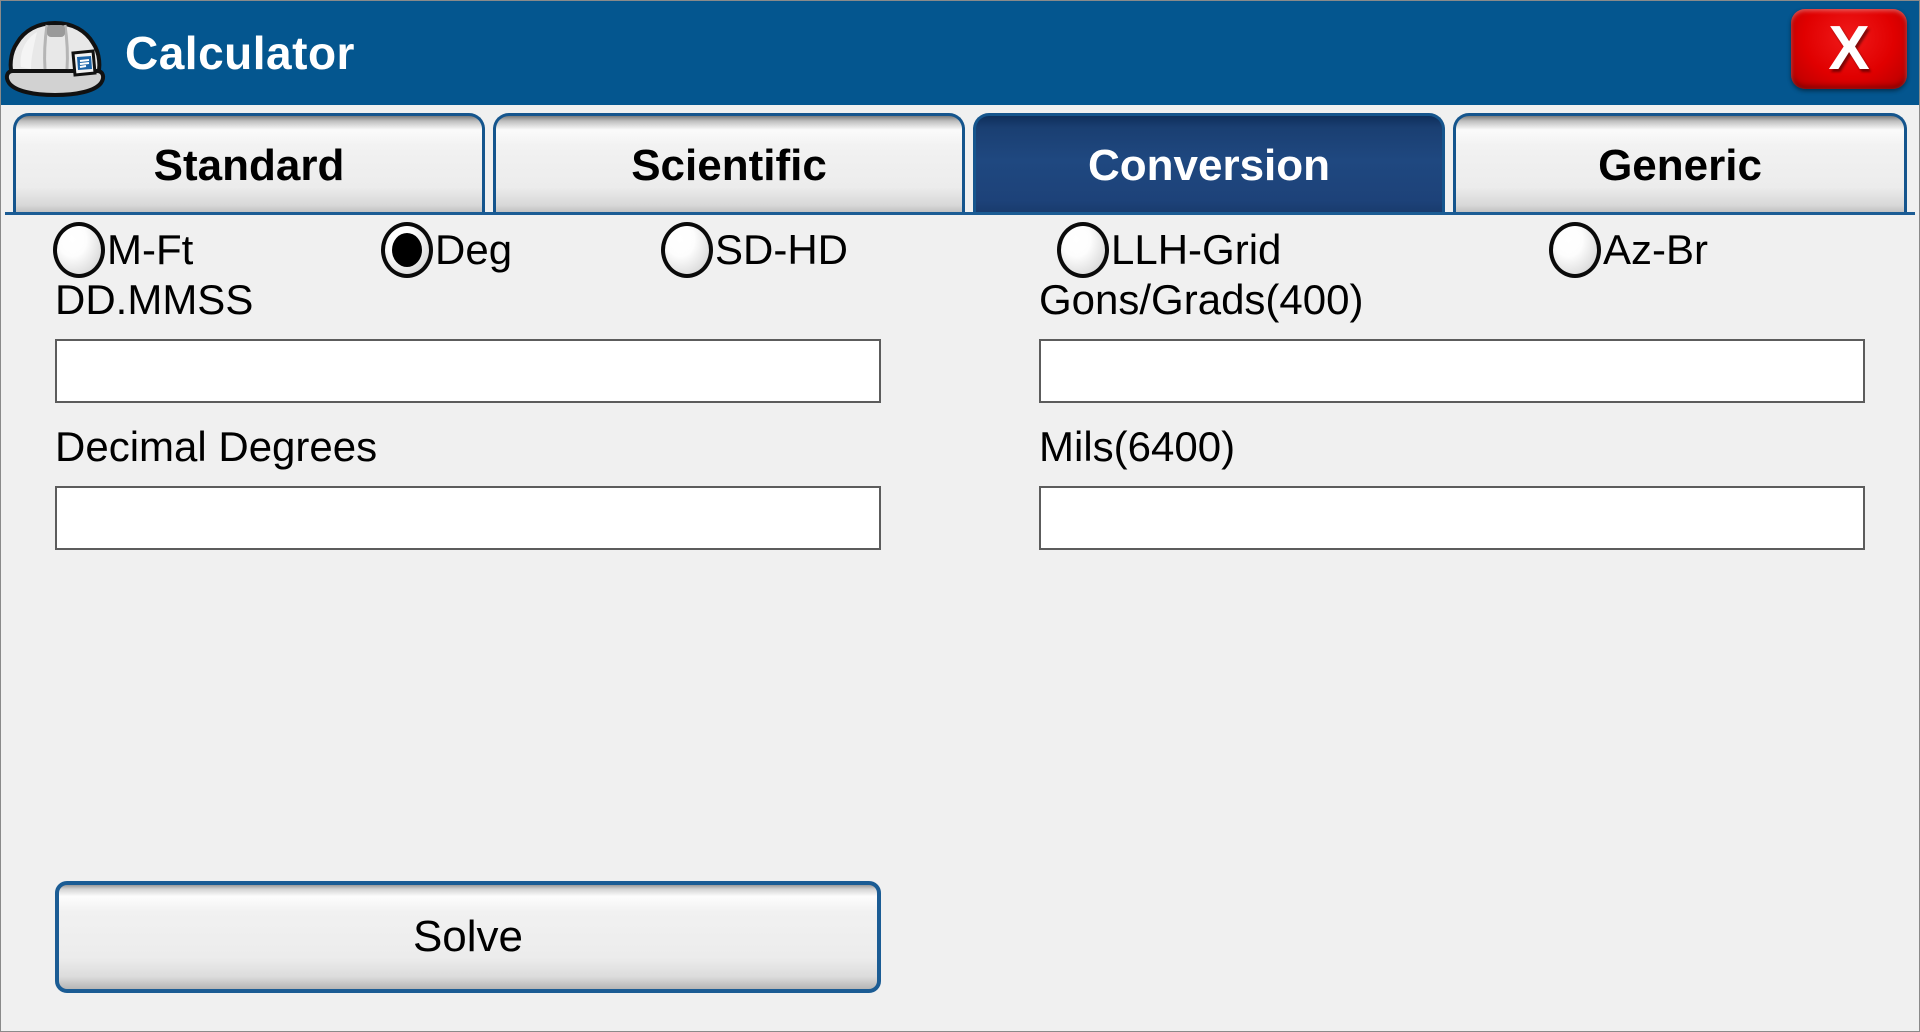  I want to click on tab-scientific: Scientific, so click(729, 164).